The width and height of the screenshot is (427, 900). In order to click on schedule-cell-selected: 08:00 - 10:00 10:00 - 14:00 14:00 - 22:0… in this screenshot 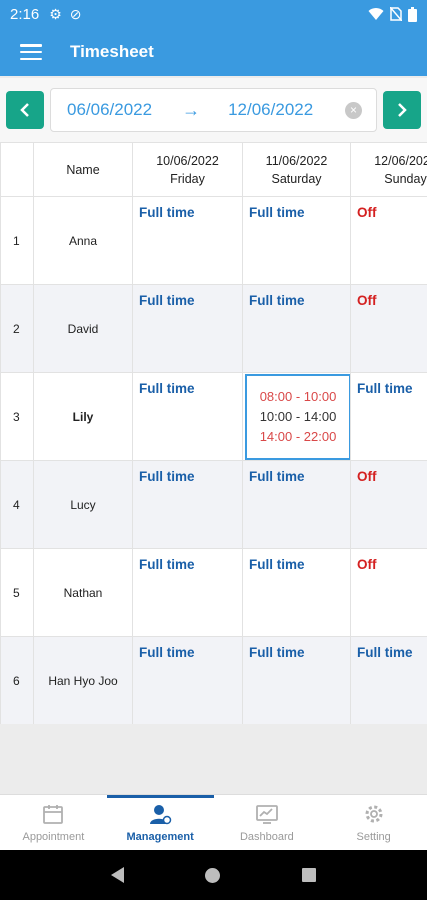, I will do `click(296, 416)`.